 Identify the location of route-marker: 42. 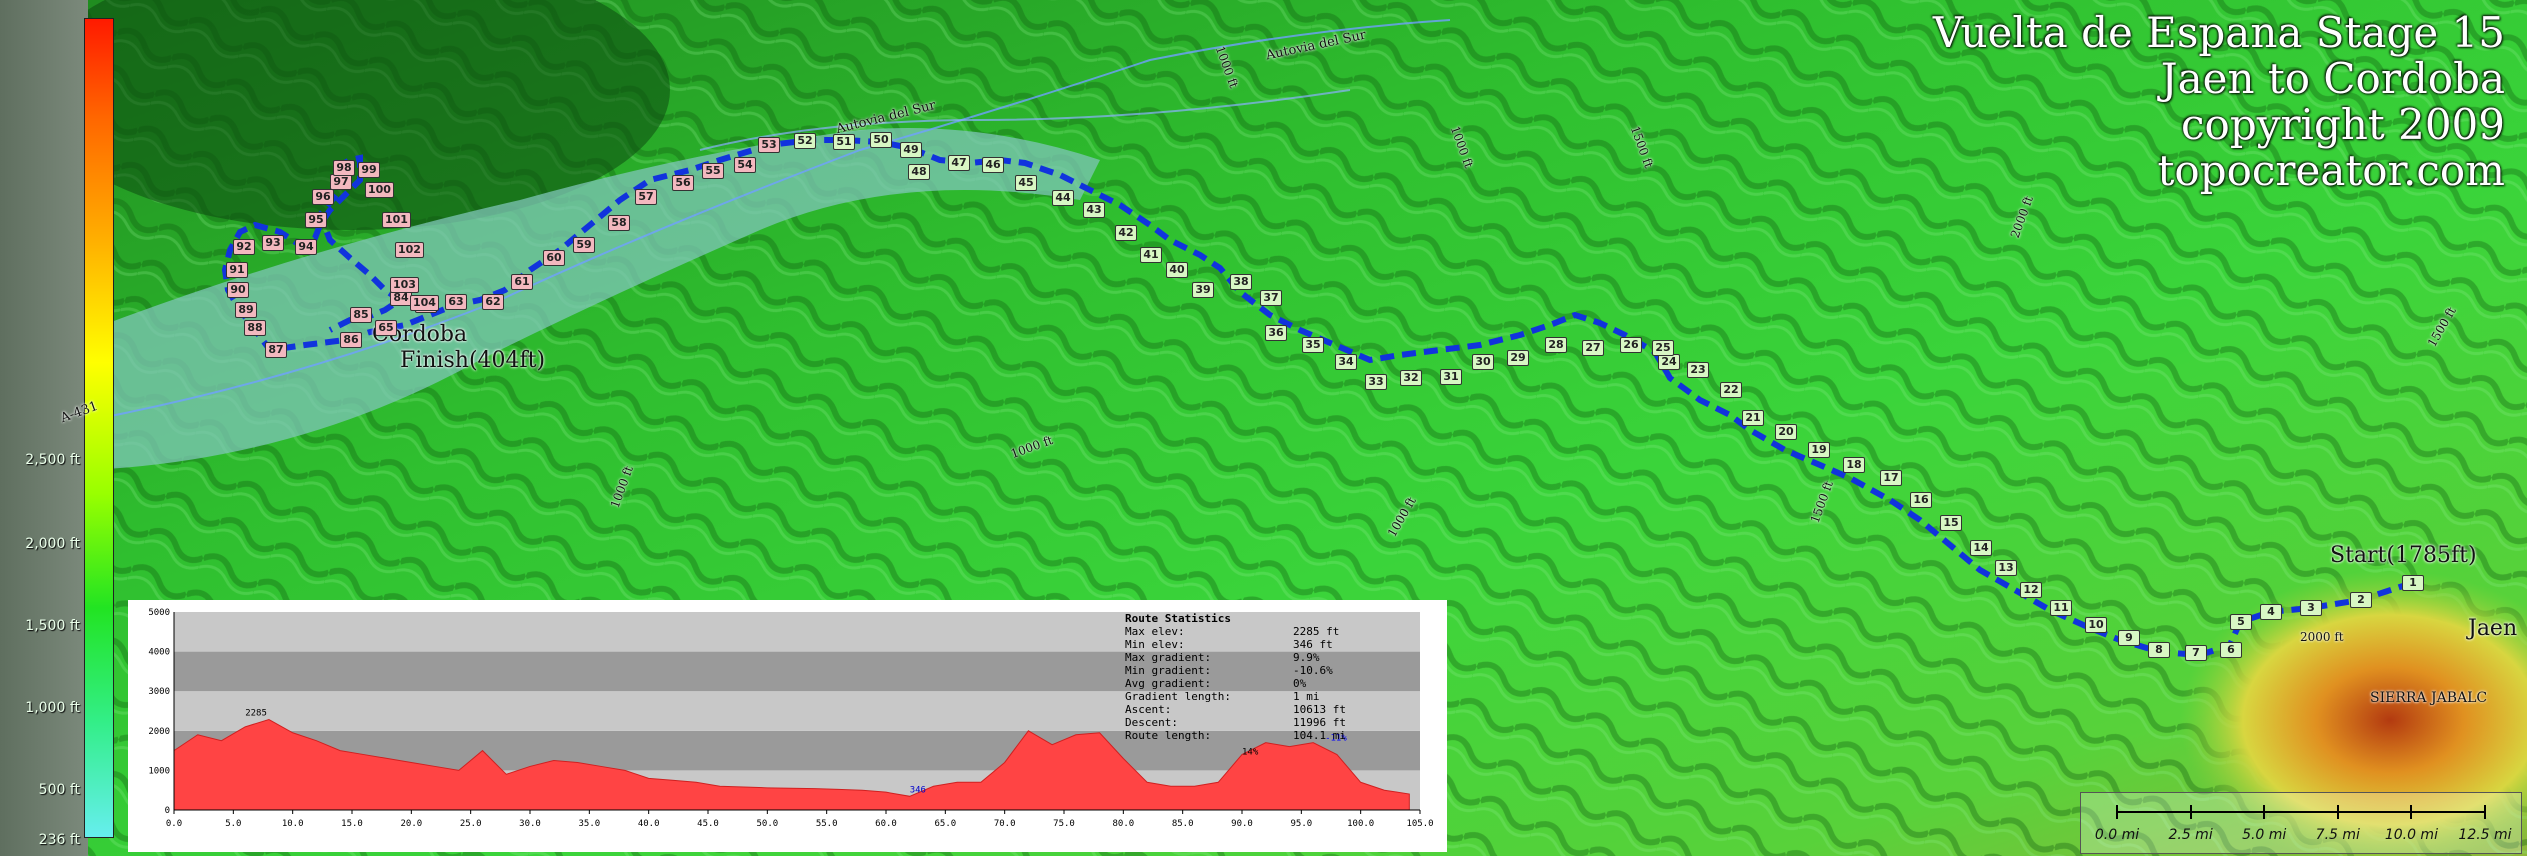
(1126, 233).